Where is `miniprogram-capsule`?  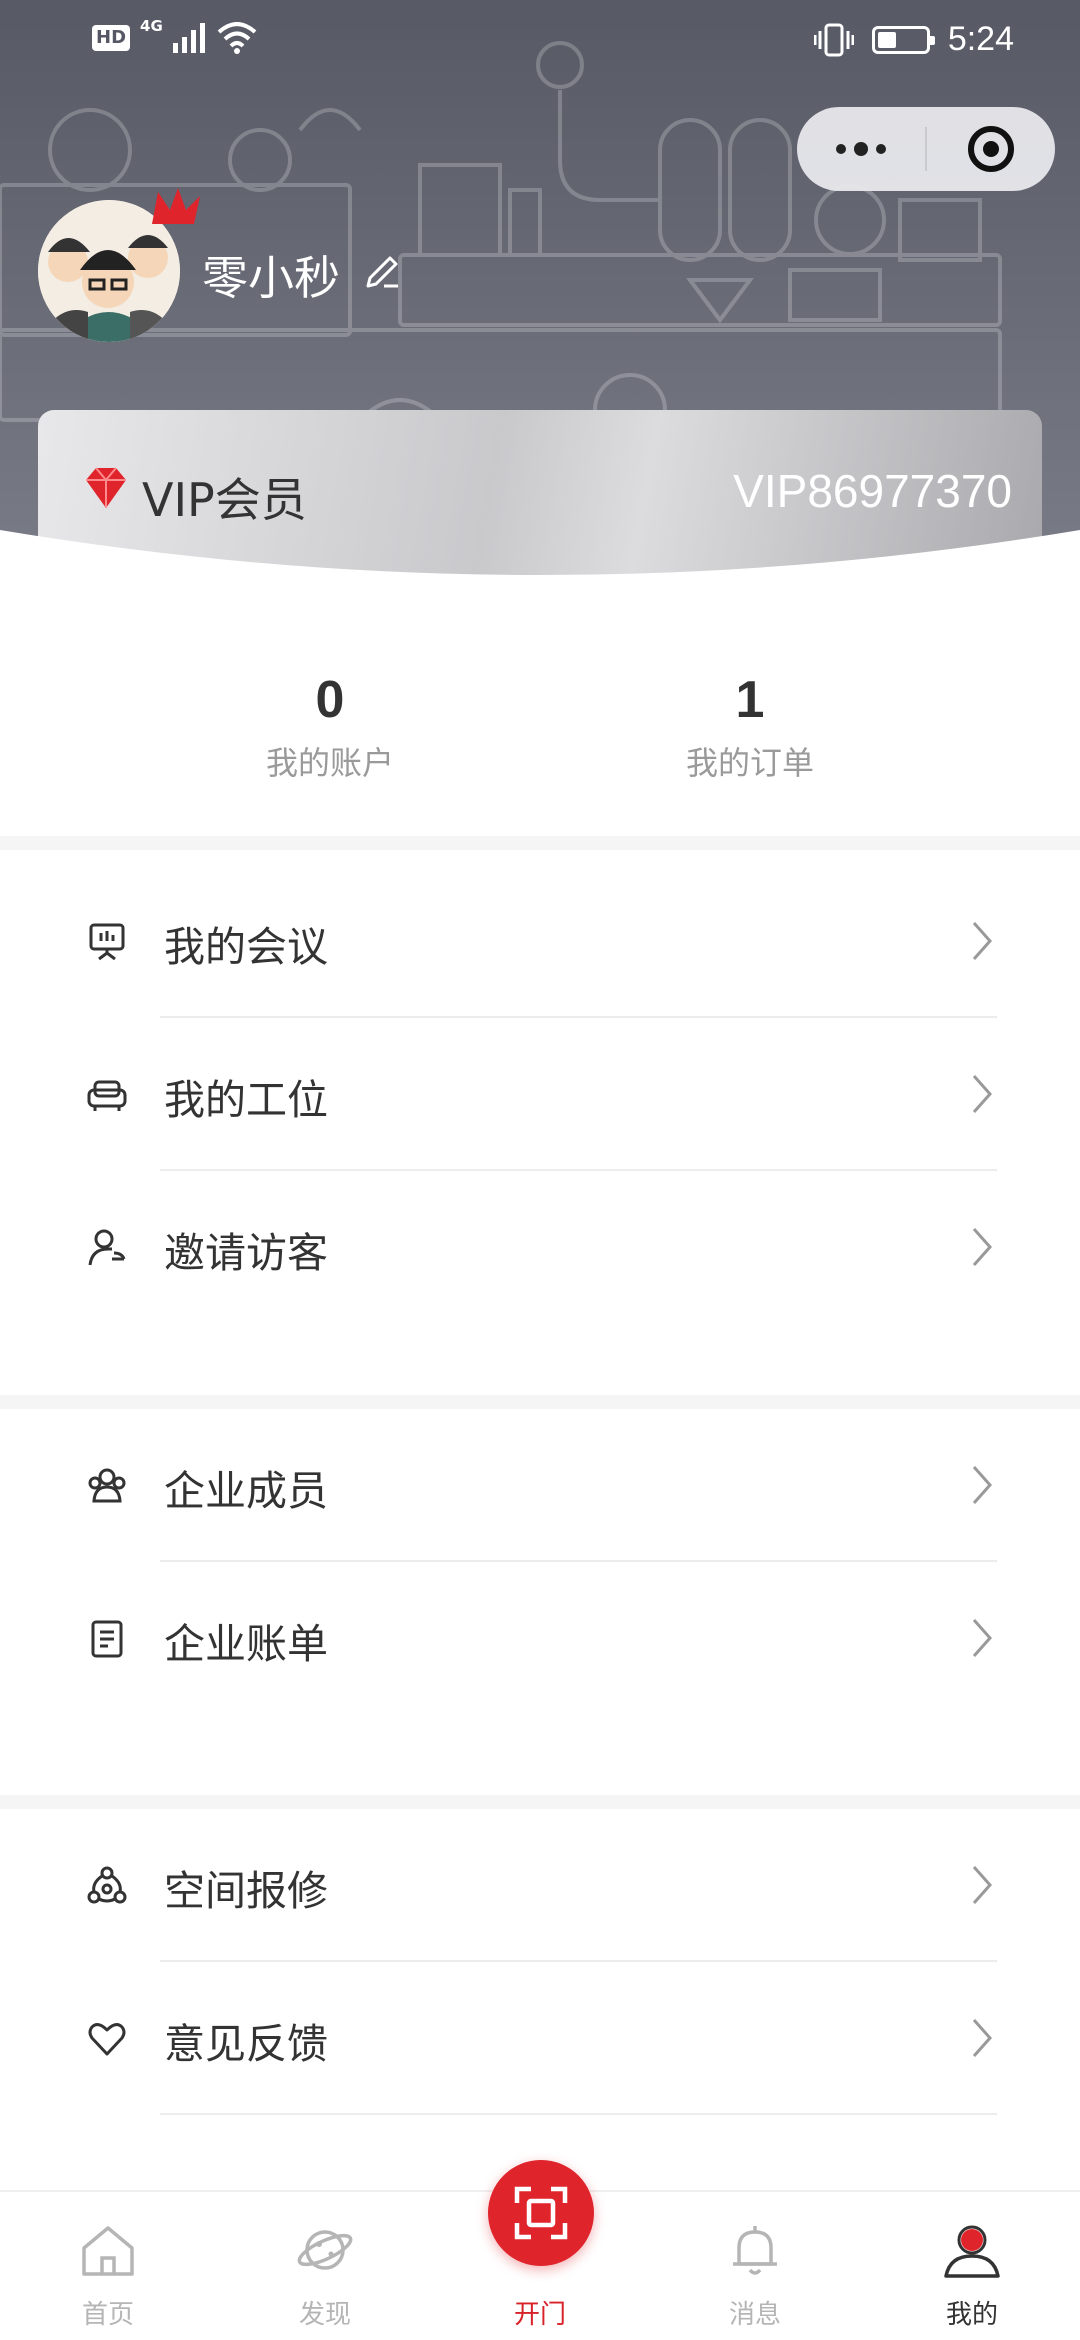
miniprogram-capsule is located at coordinates (926, 149).